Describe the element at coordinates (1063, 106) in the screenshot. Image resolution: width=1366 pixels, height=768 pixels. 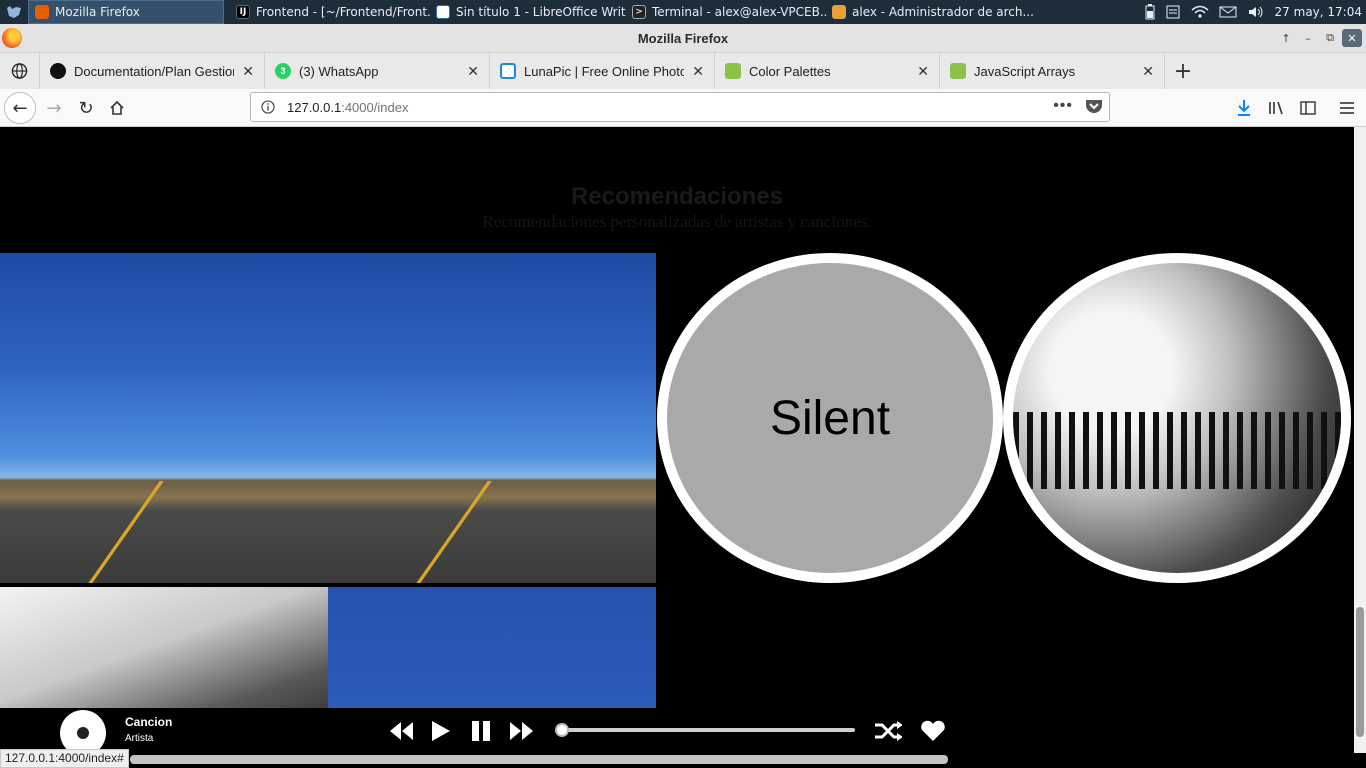
I see `page-actions-icon: •••` at that location.